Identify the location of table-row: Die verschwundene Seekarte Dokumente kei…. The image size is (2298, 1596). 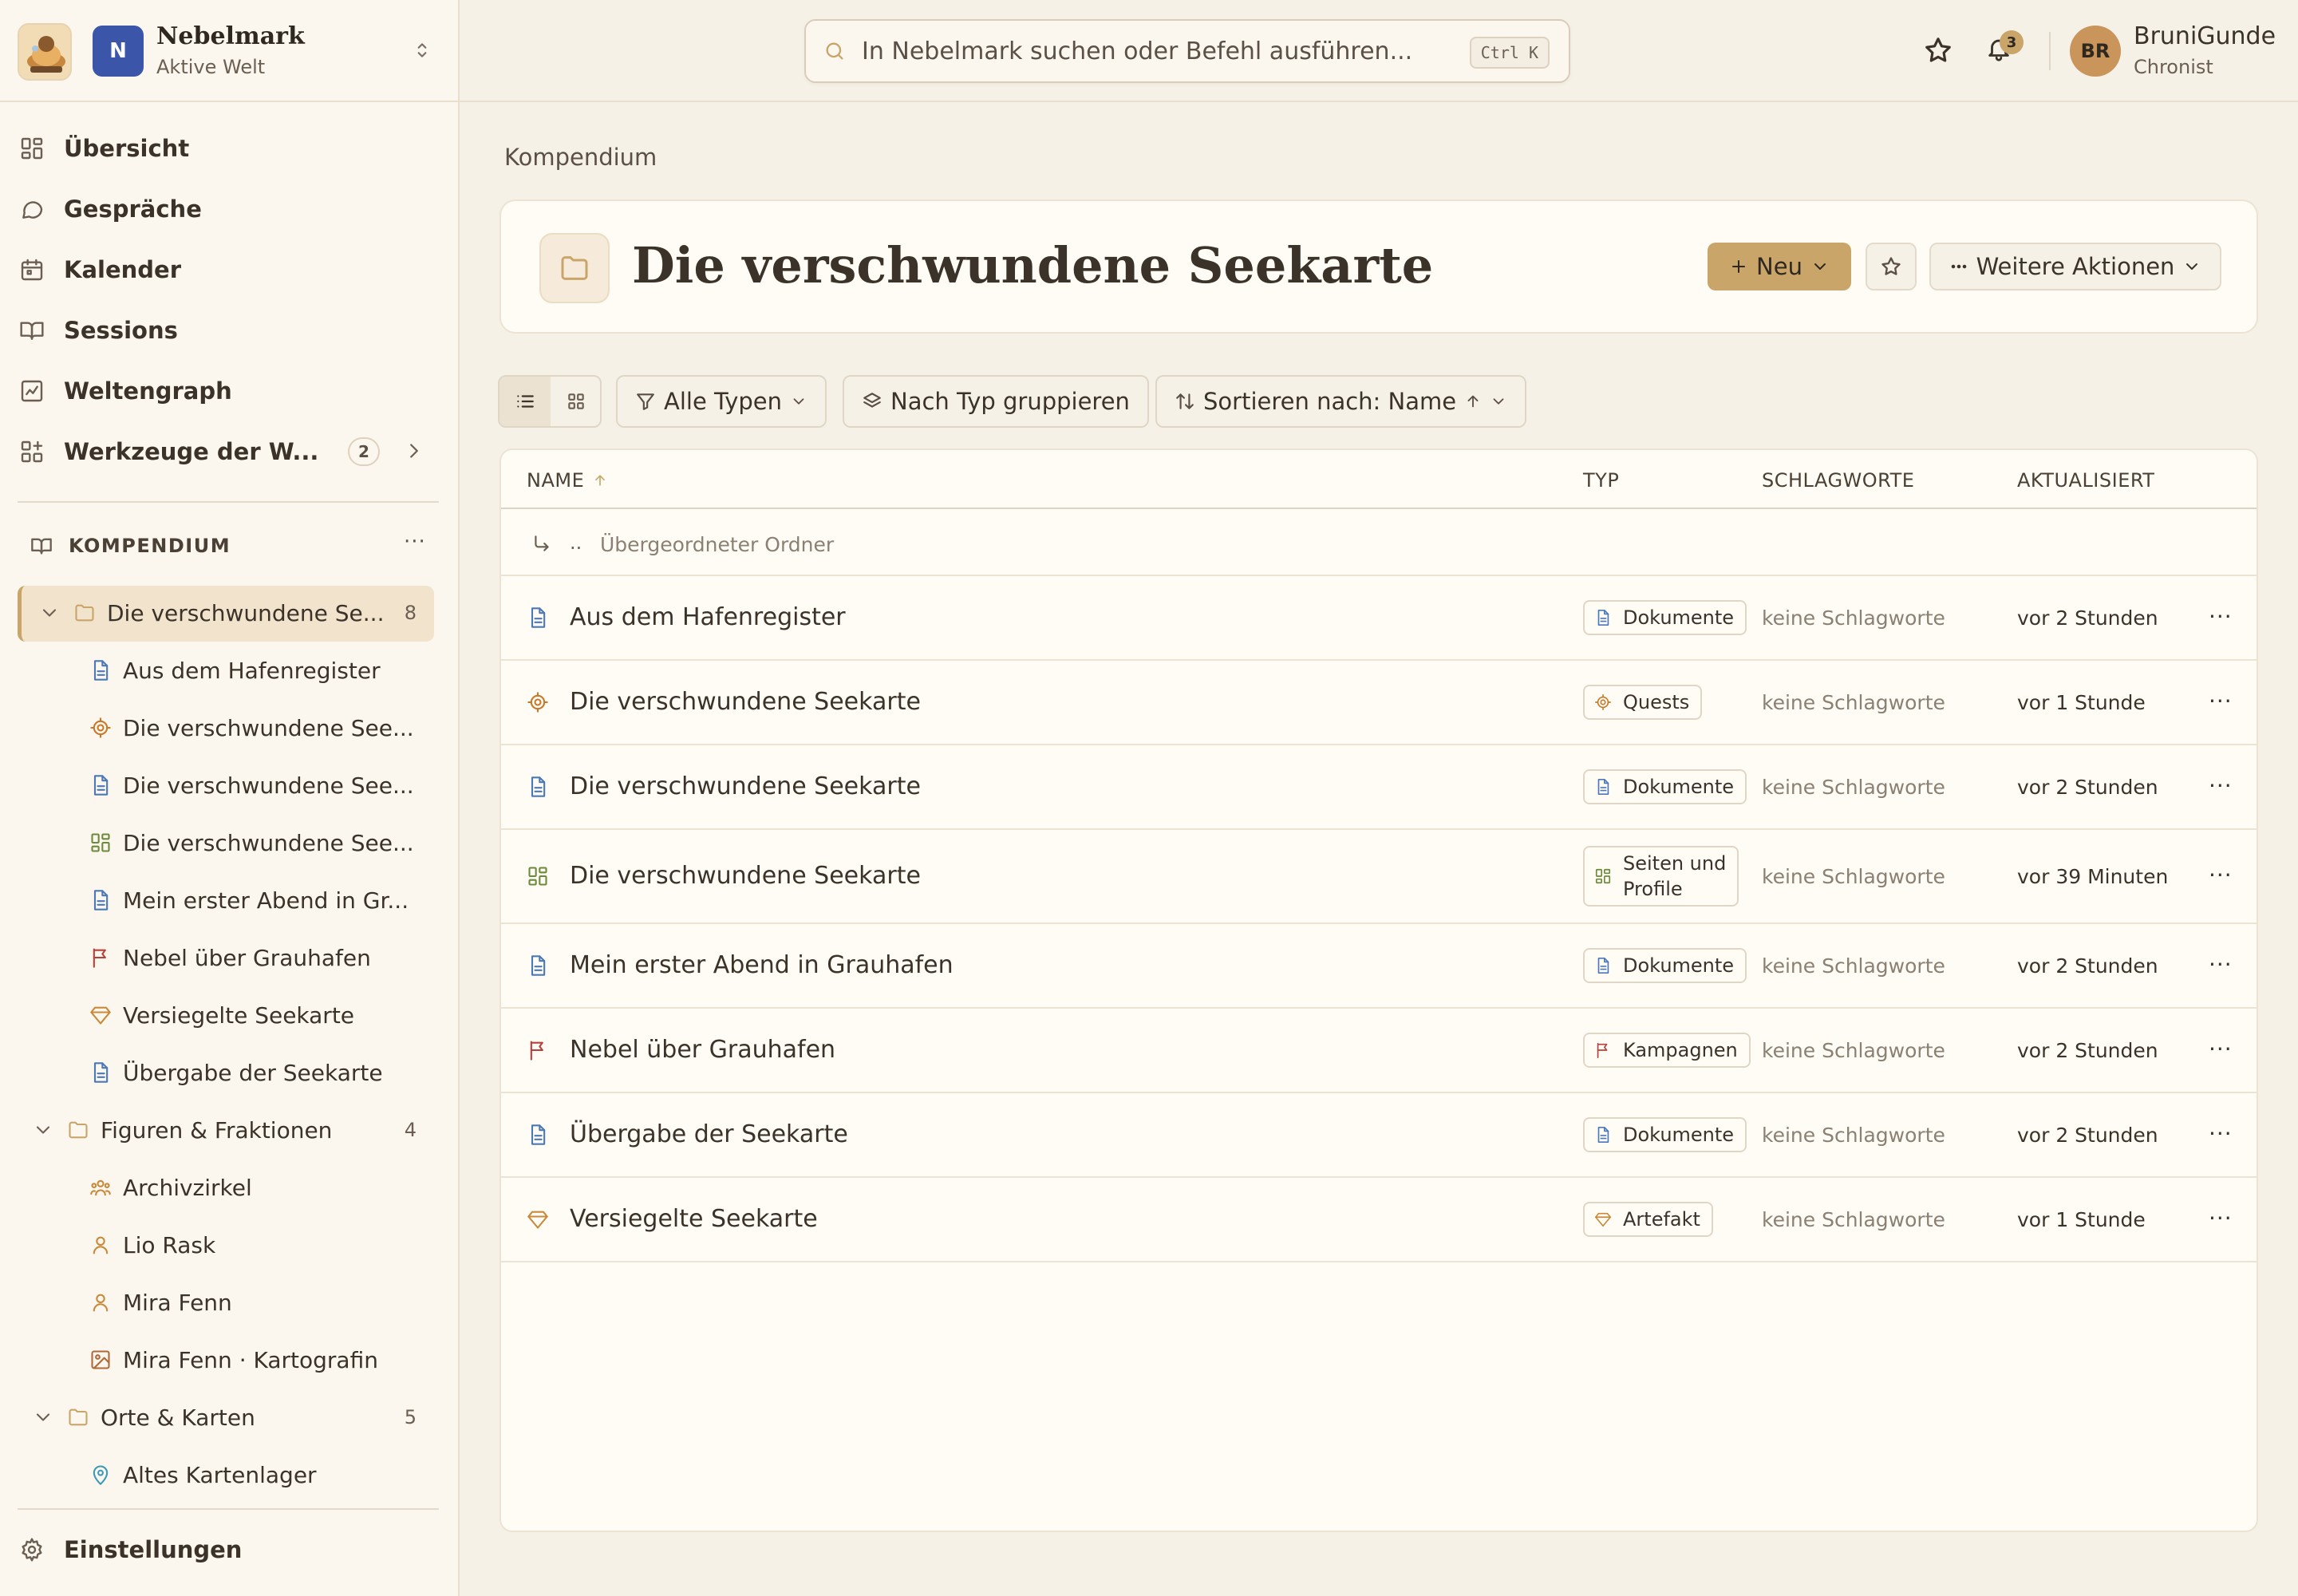
(1379, 788).